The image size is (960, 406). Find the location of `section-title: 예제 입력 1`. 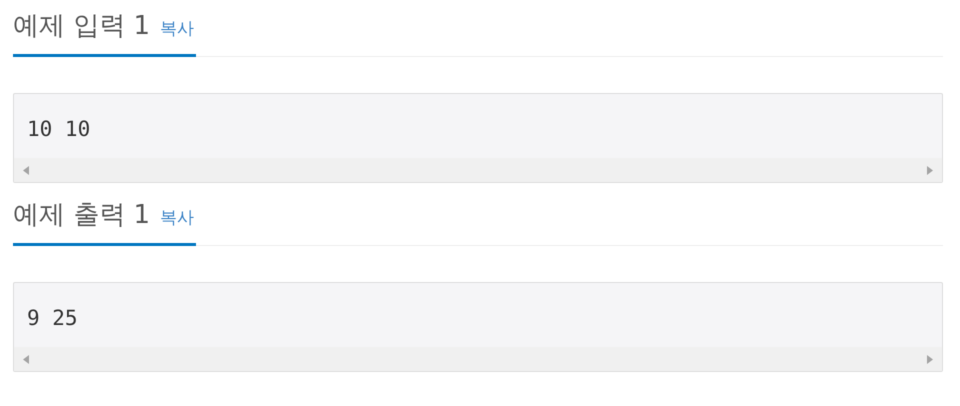

section-title: 예제 입력 1 is located at coordinates (81, 26).